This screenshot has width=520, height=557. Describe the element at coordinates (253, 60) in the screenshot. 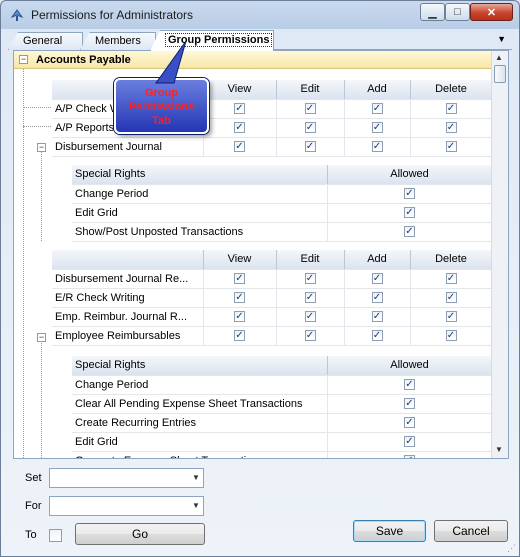

I see `group-header-accounts-payable: − Accounts Payable` at that location.